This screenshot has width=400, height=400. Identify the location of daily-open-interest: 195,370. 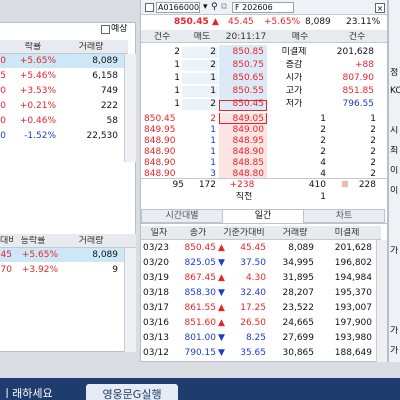
(353, 293).